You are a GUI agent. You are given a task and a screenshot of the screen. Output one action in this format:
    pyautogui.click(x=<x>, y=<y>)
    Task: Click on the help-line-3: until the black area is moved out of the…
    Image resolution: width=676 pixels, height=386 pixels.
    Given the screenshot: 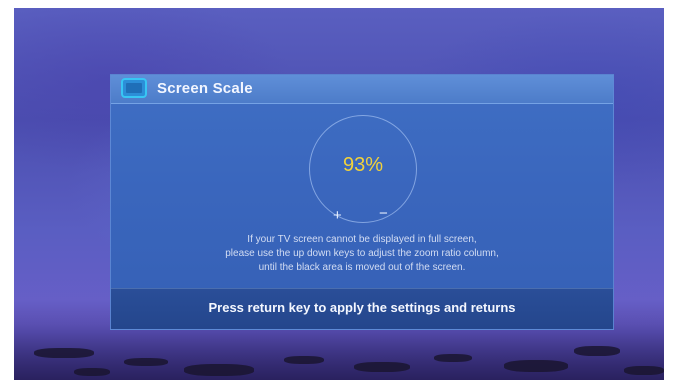 What is the action you would take?
    pyautogui.click(x=362, y=267)
    